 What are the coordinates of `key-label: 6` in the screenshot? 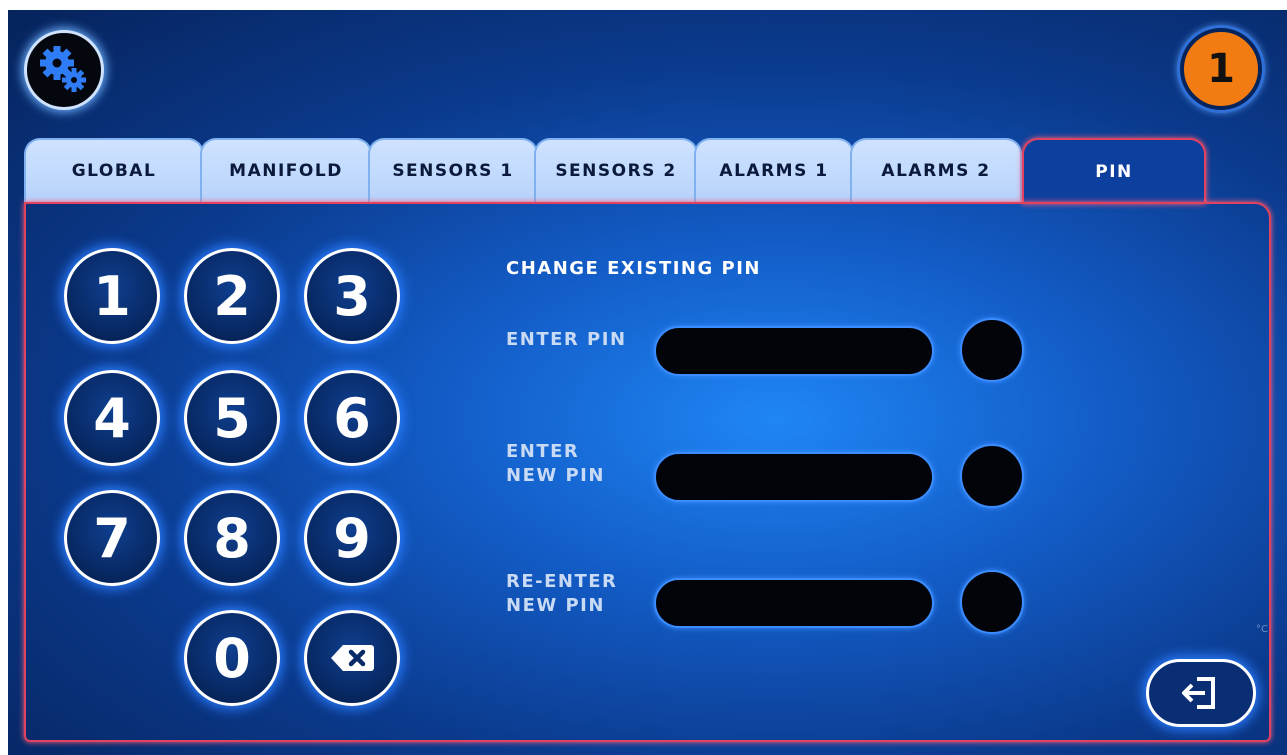 It's located at (352, 418).